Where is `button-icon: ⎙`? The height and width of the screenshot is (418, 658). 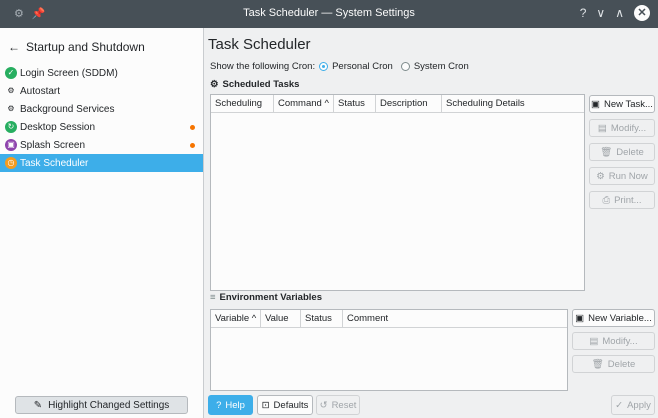 button-icon: ⎙ is located at coordinates (606, 200).